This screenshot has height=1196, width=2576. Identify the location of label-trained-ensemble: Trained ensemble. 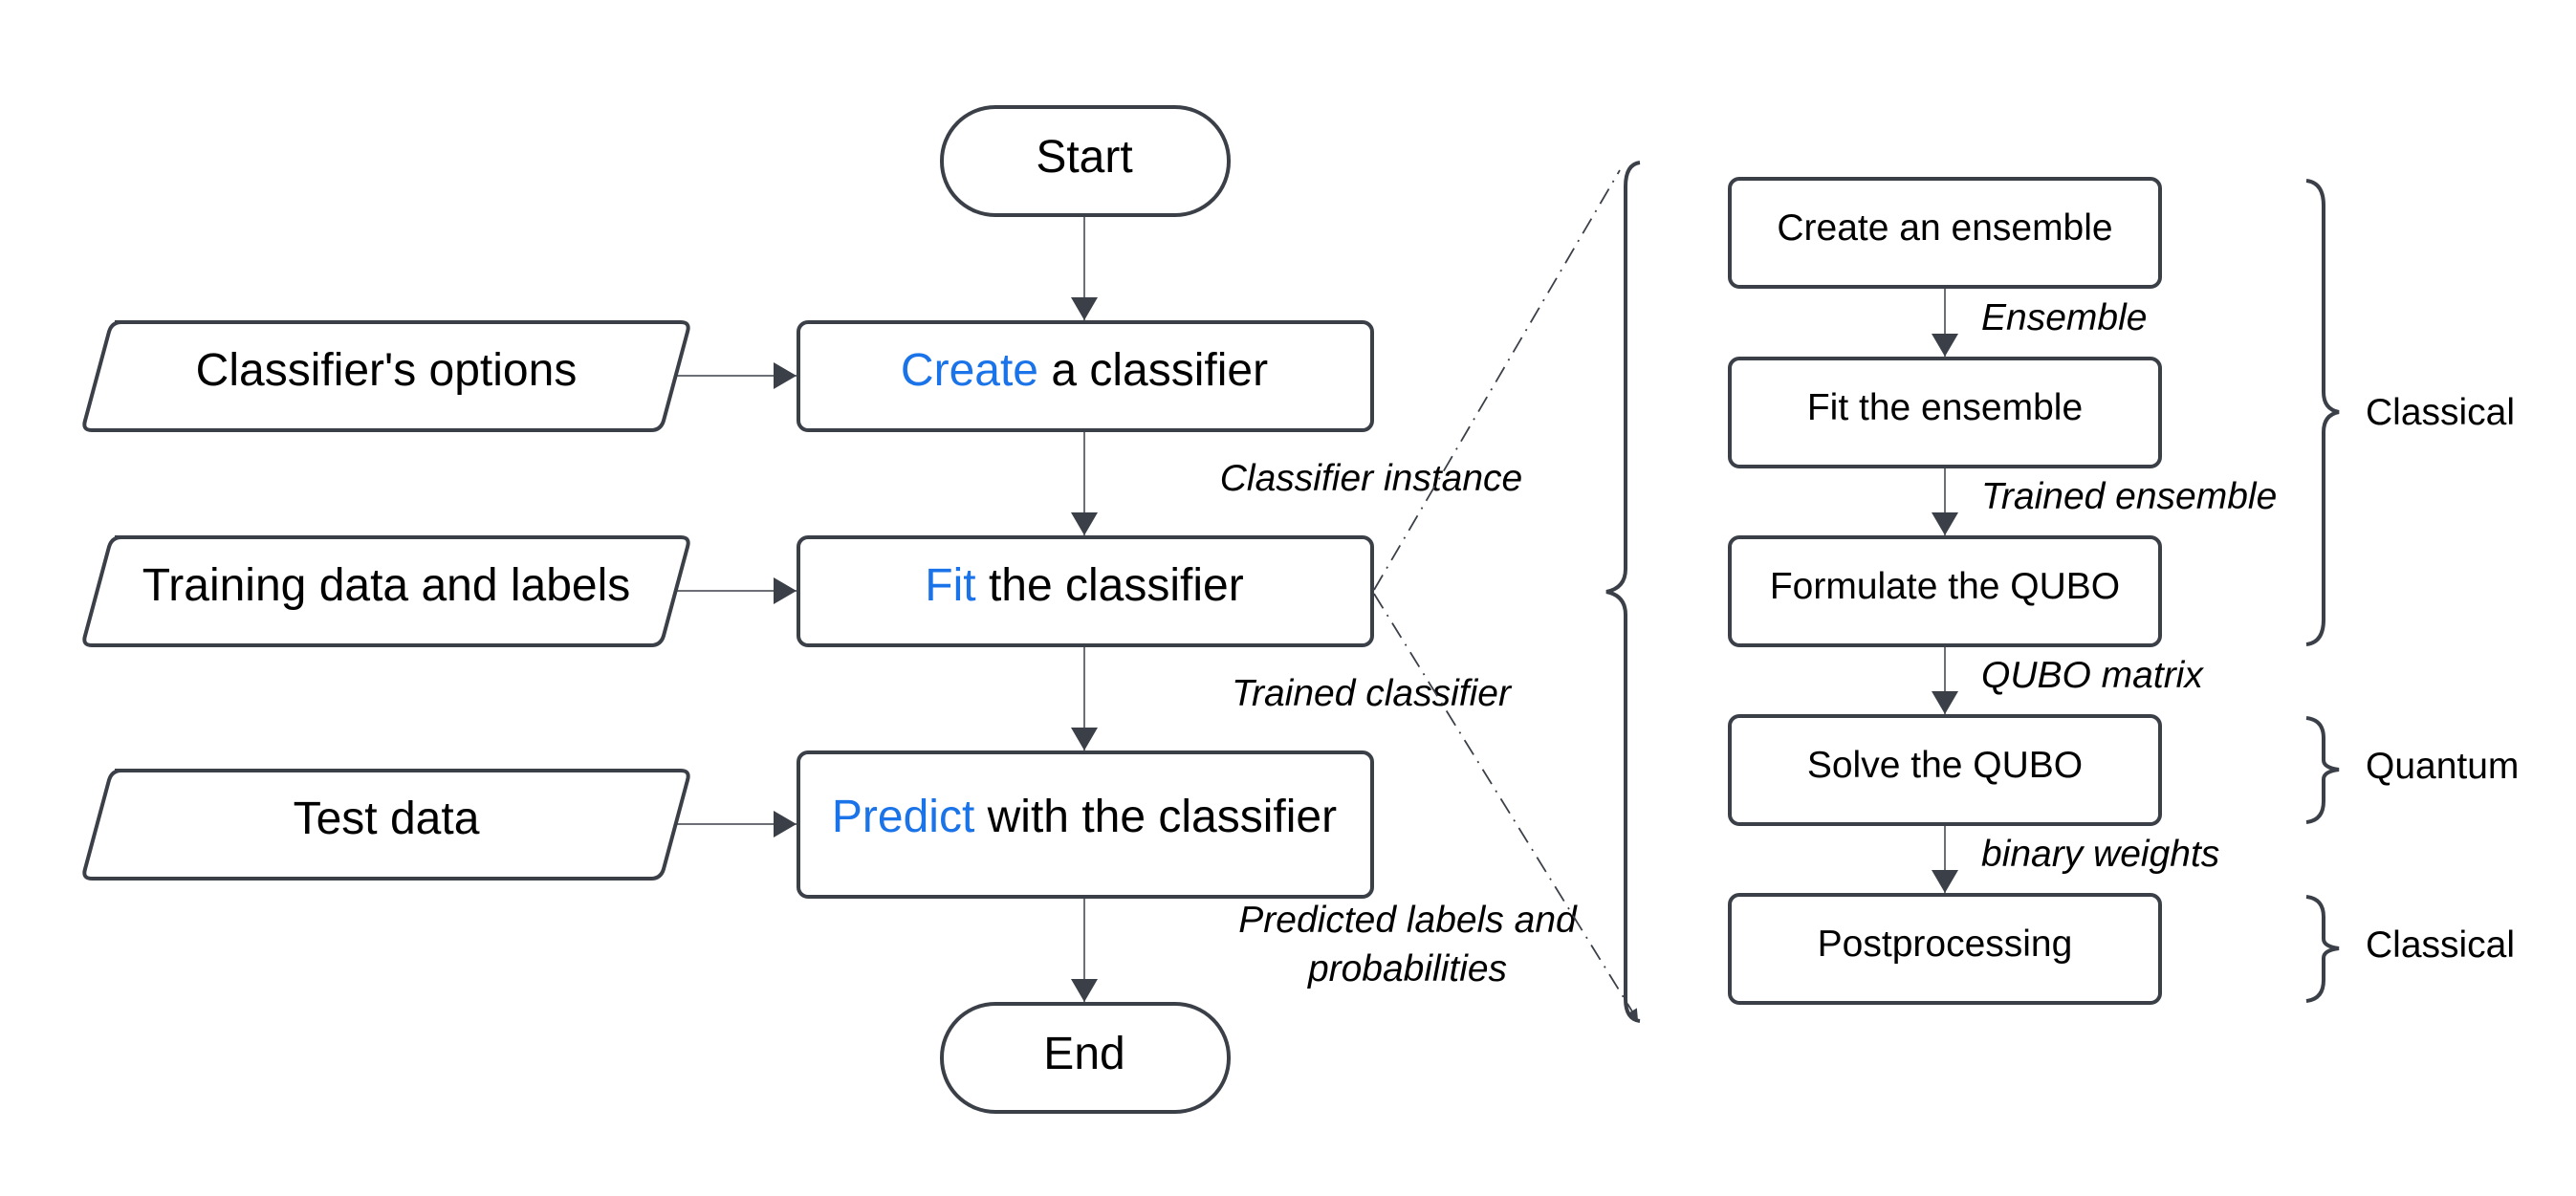
(2129, 496).